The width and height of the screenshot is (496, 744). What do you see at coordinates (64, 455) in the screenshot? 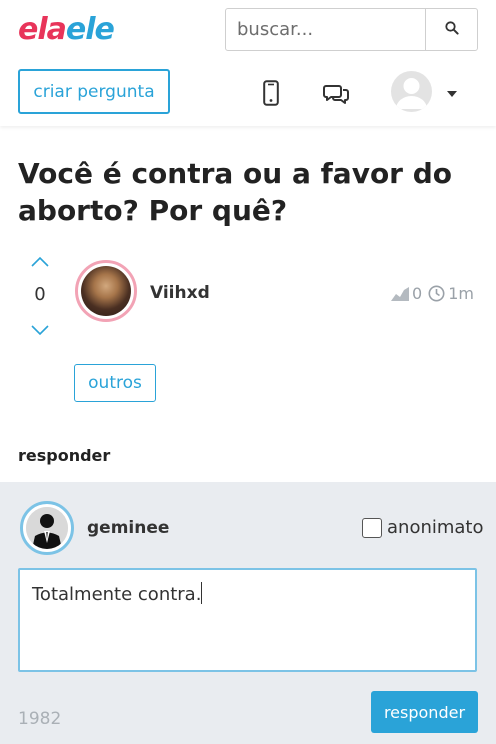
I see `answer-heading: responder` at bounding box center [64, 455].